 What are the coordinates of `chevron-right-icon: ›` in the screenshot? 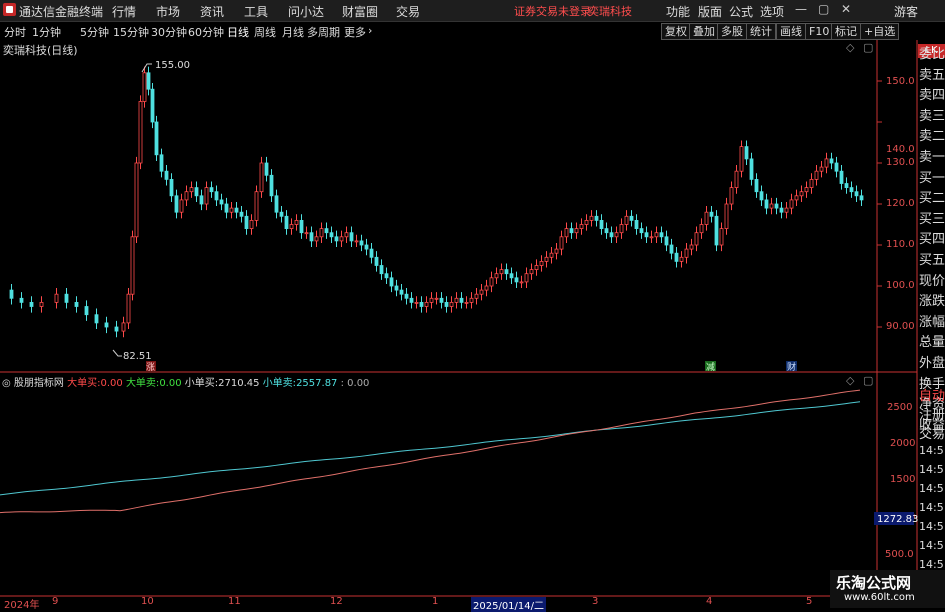 It's located at (370, 30).